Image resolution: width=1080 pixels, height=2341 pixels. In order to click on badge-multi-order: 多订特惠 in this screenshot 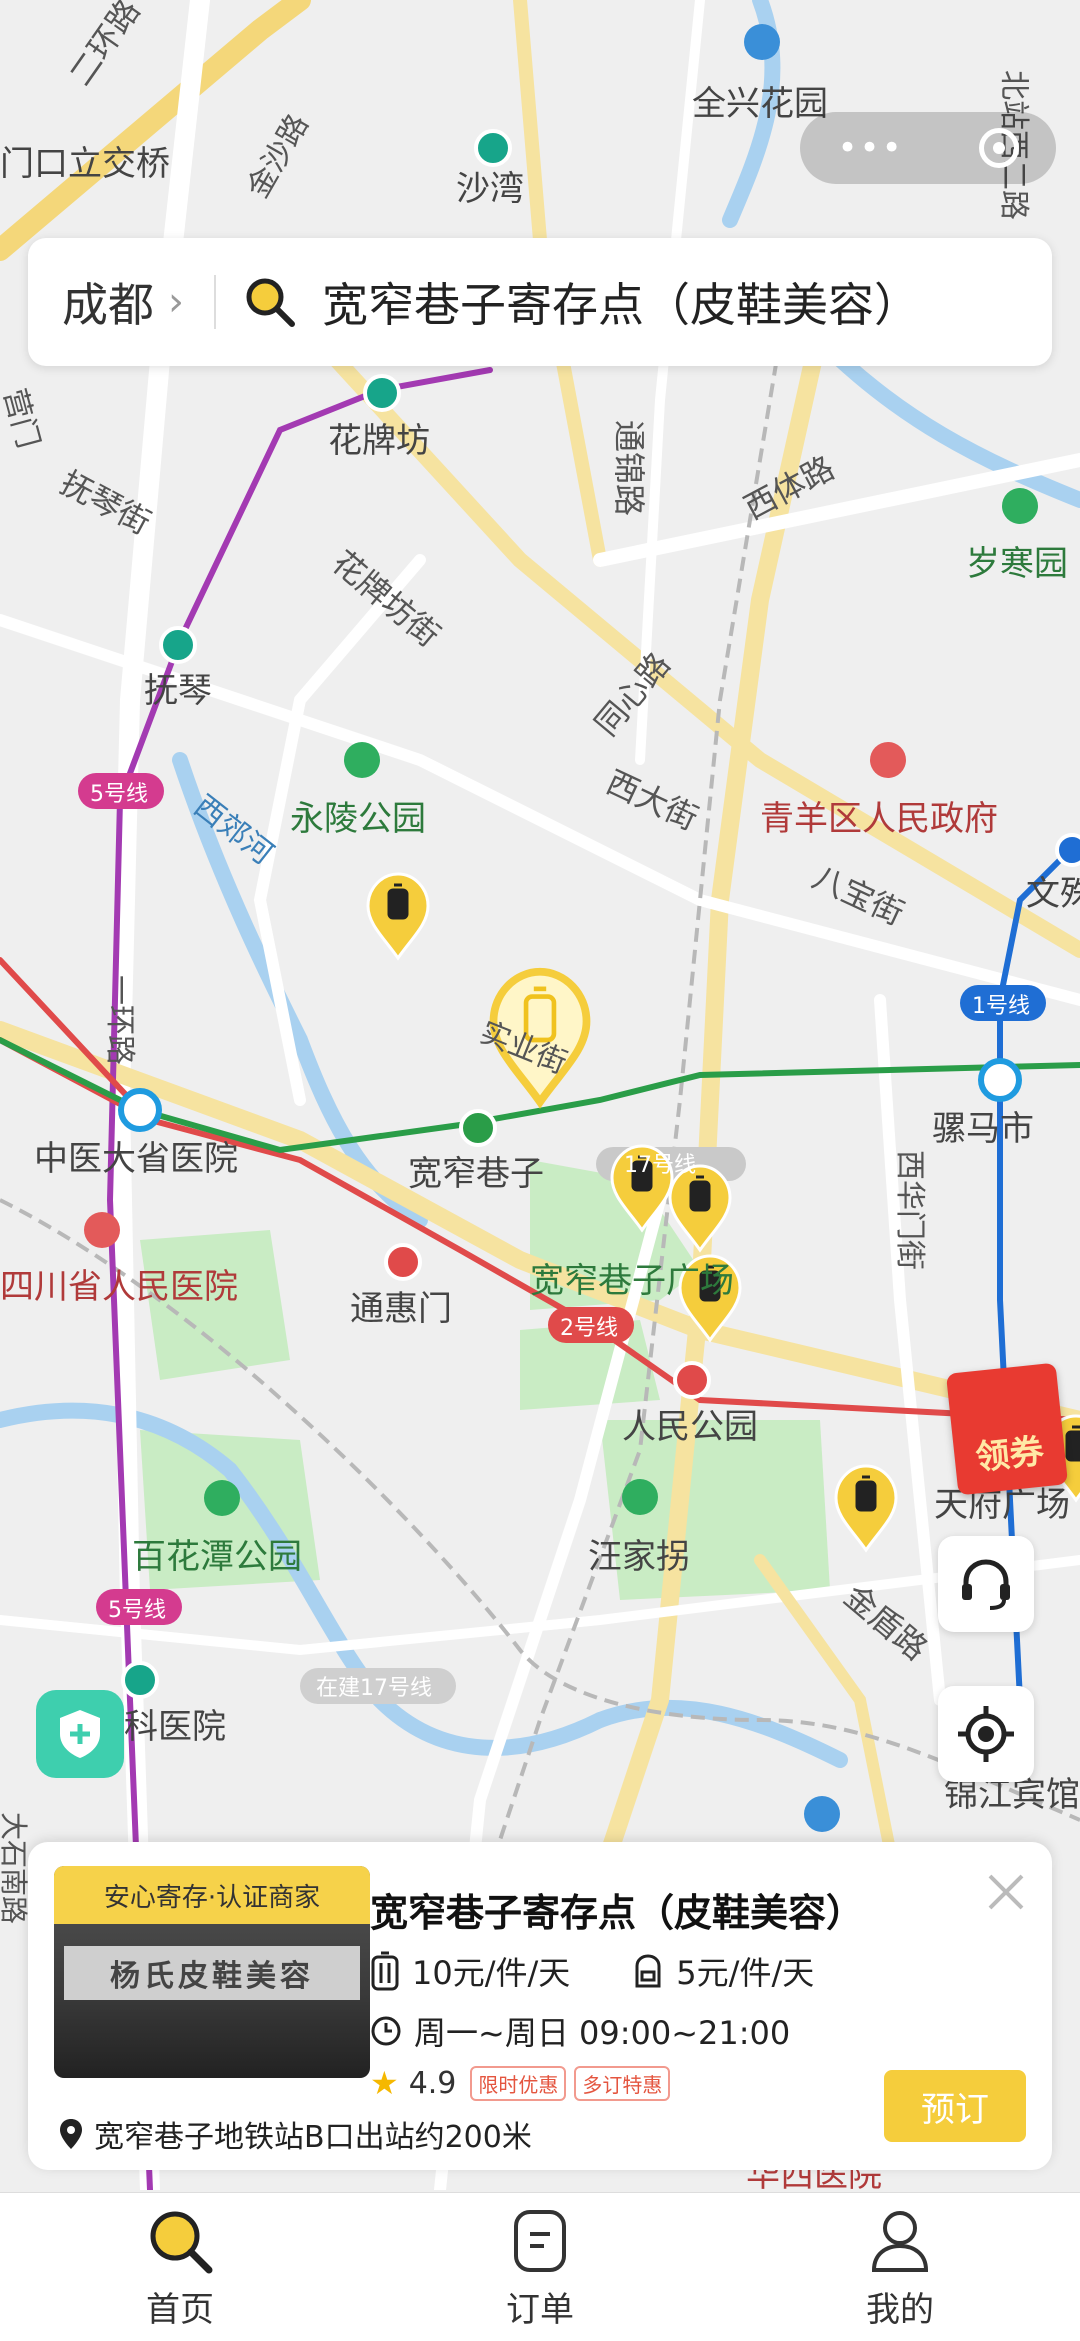, I will do `click(622, 2083)`.